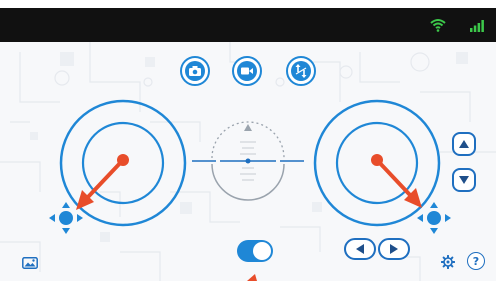  I want to click on toggle-knob, so click(262, 251).